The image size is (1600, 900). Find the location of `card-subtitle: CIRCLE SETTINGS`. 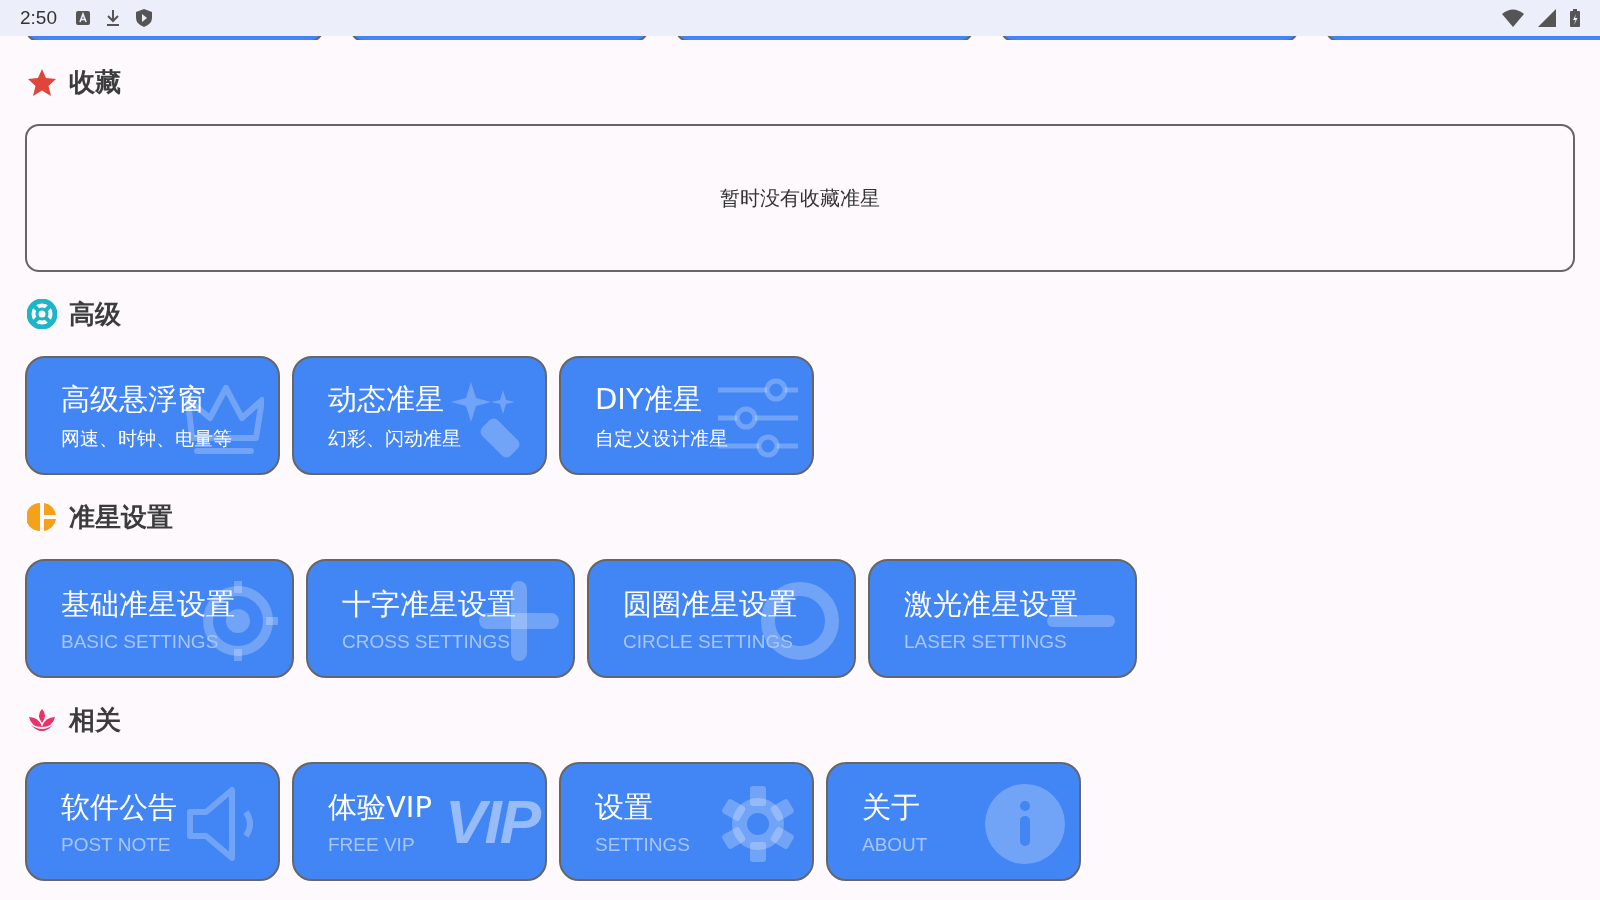

card-subtitle: CIRCLE SETTINGS is located at coordinates (708, 641).